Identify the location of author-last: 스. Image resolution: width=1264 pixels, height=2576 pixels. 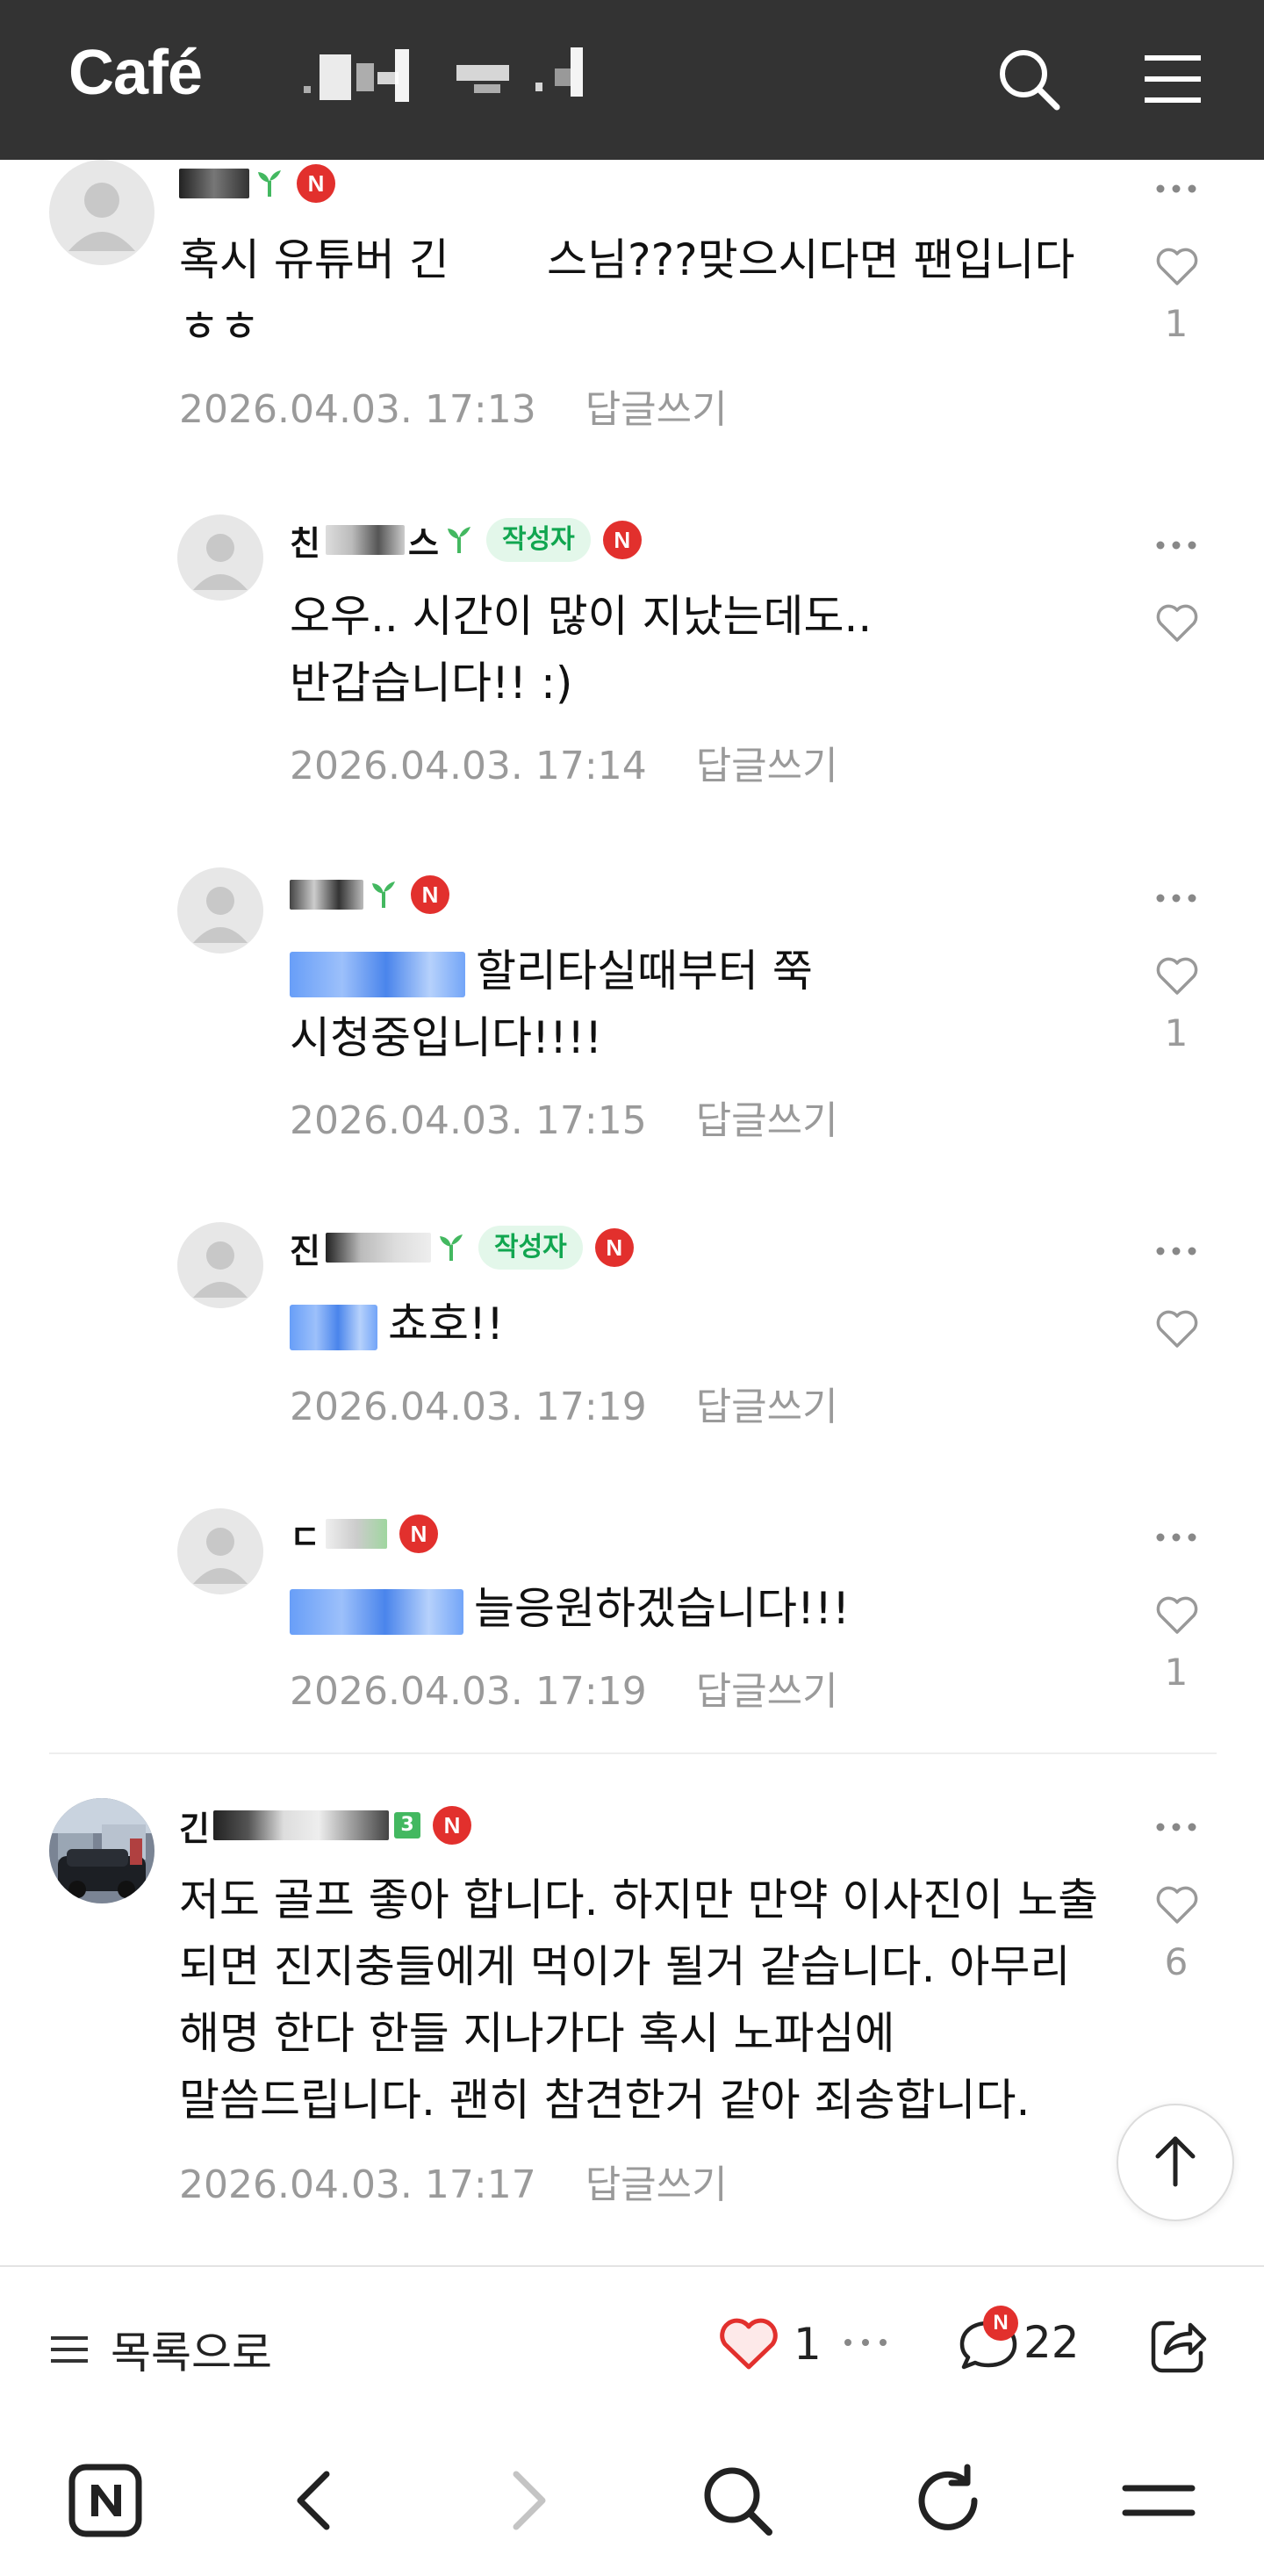
(423, 543).